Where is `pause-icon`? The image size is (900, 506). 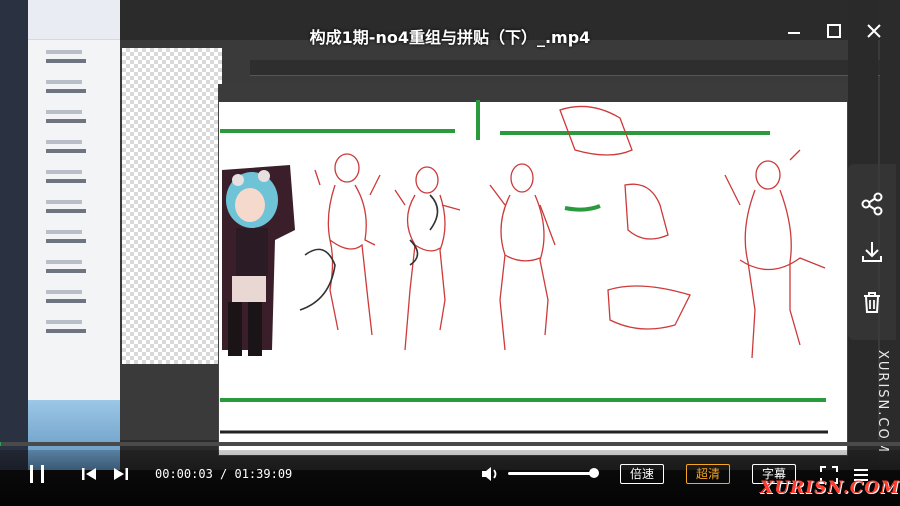 pause-icon is located at coordinates (37, 474).